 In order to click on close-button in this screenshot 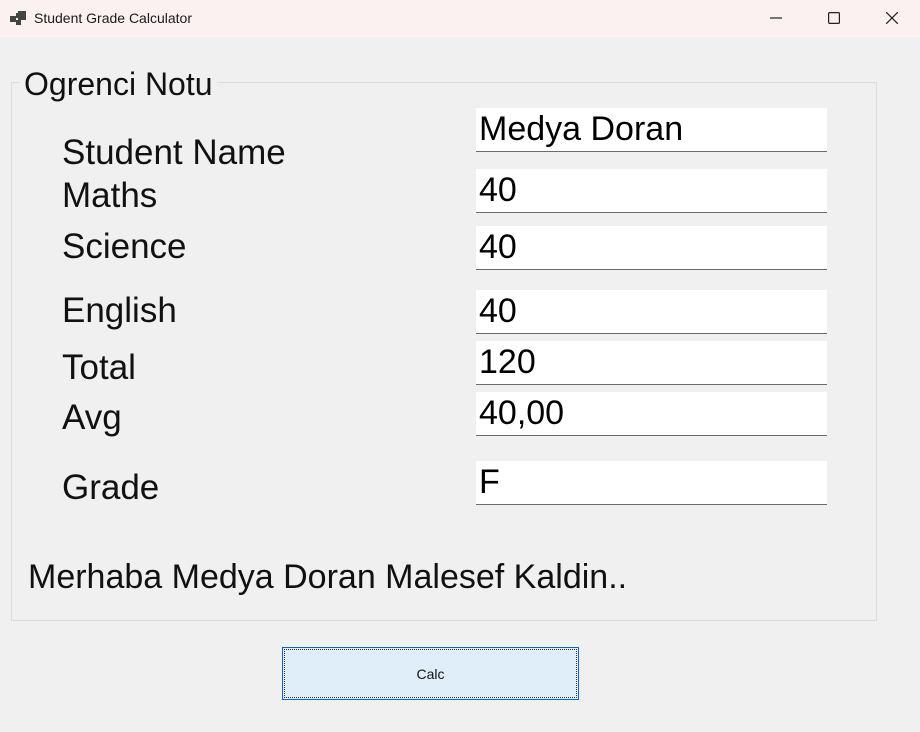, I will do `click(892, 18)`.